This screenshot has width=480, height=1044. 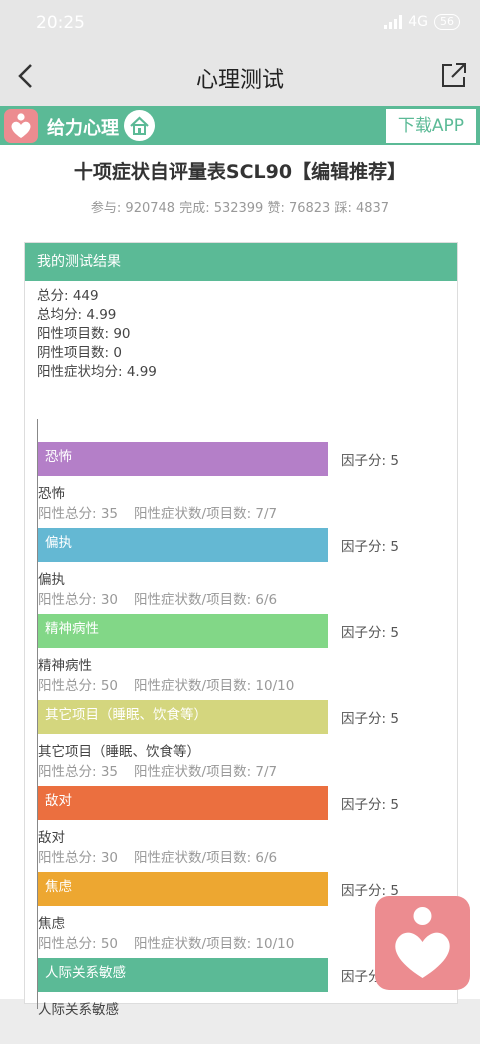 I want to click on floating-heart-logo-icon, so click(x=422, y=943).